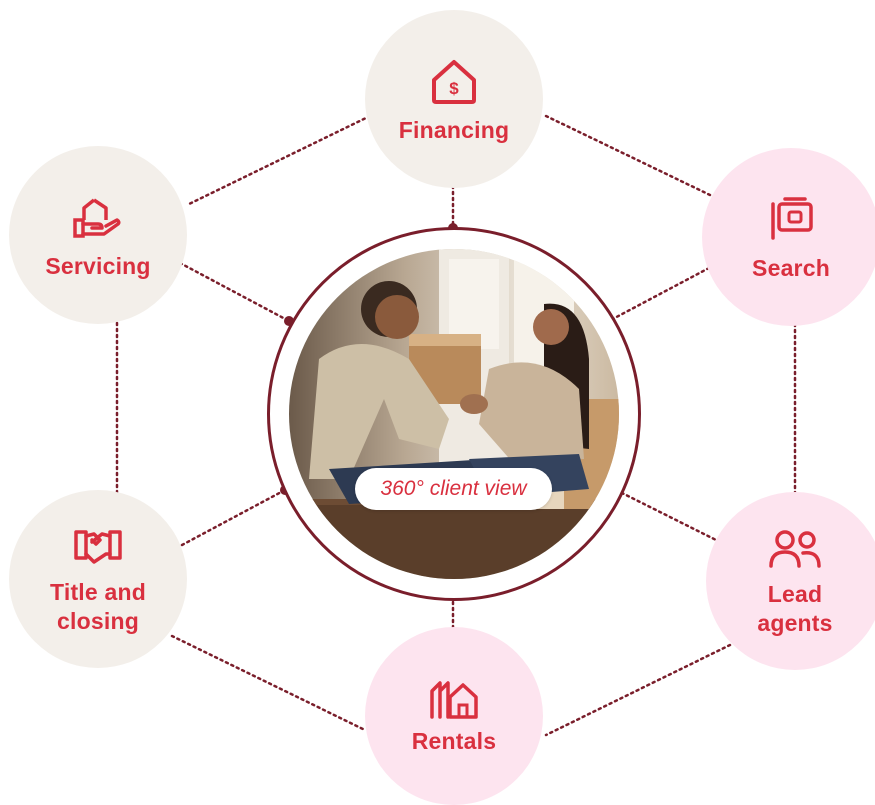 The image size is (875, 805). What do you see at coordinates (234, 292) in the screenshot?
I see `spoke-servicing` at bounding box center [234, 292].